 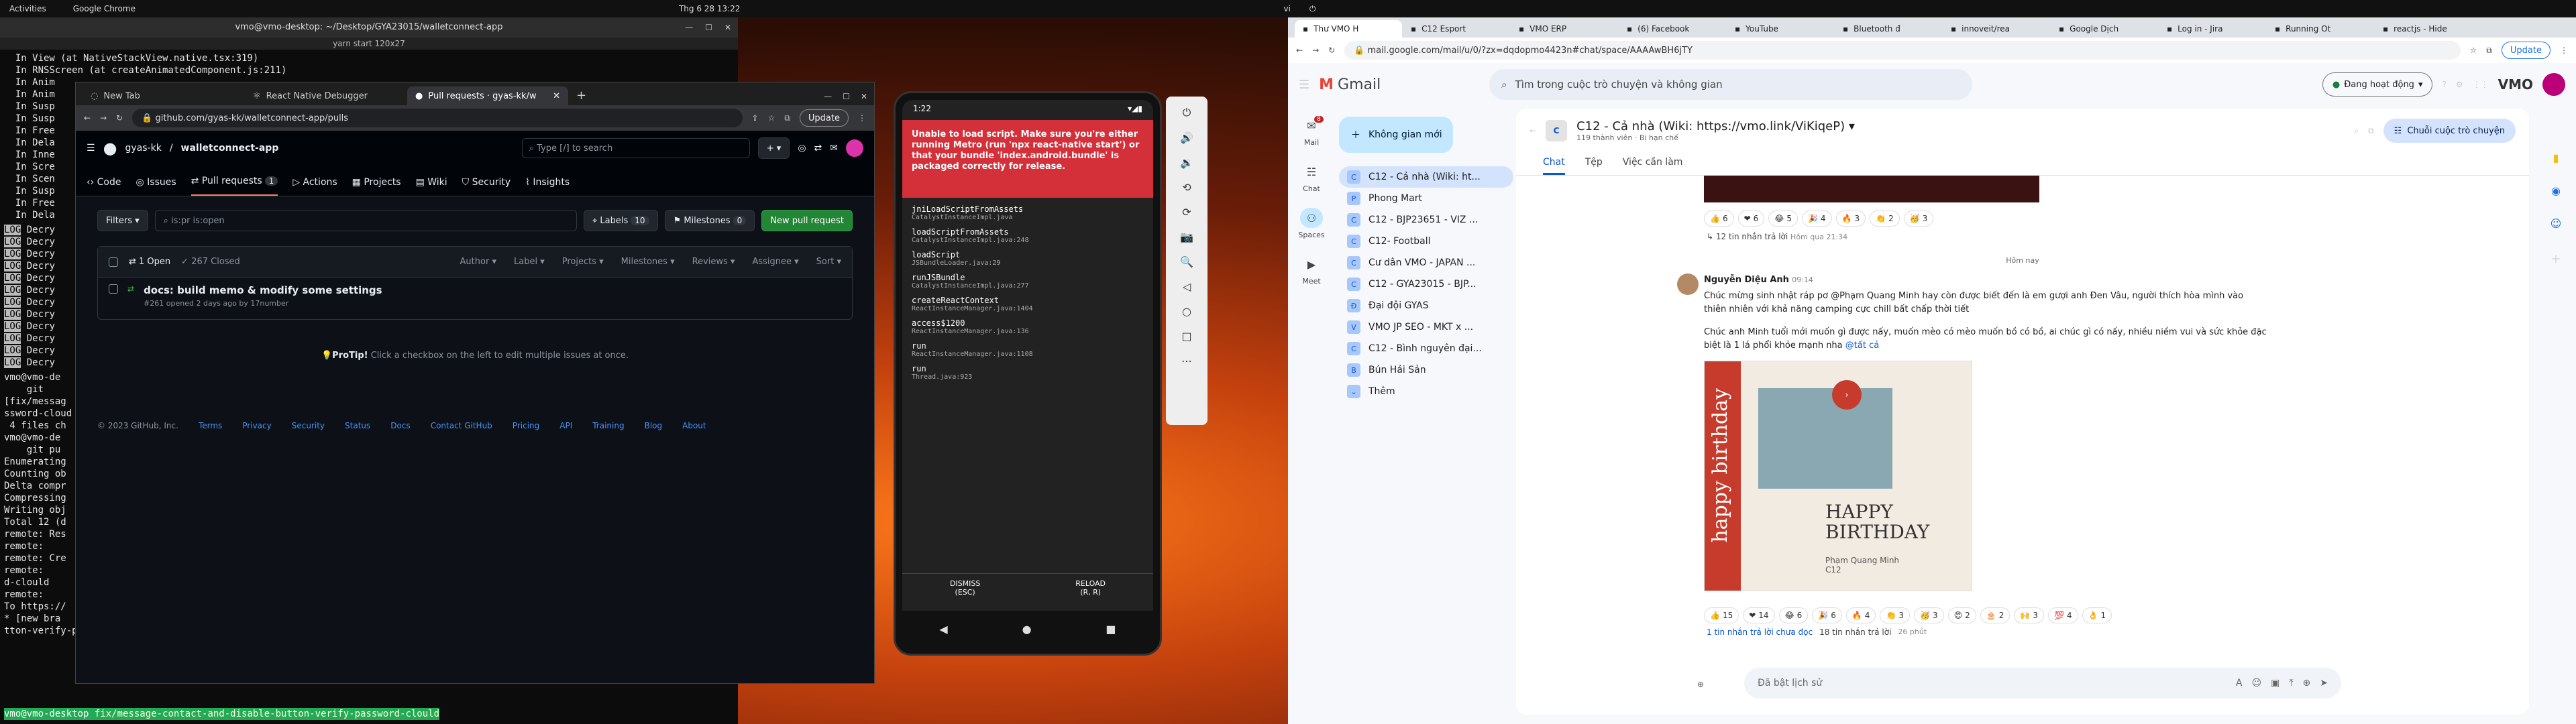 I want to click on more-icon: ⋯, so click(x=1186, y=361).